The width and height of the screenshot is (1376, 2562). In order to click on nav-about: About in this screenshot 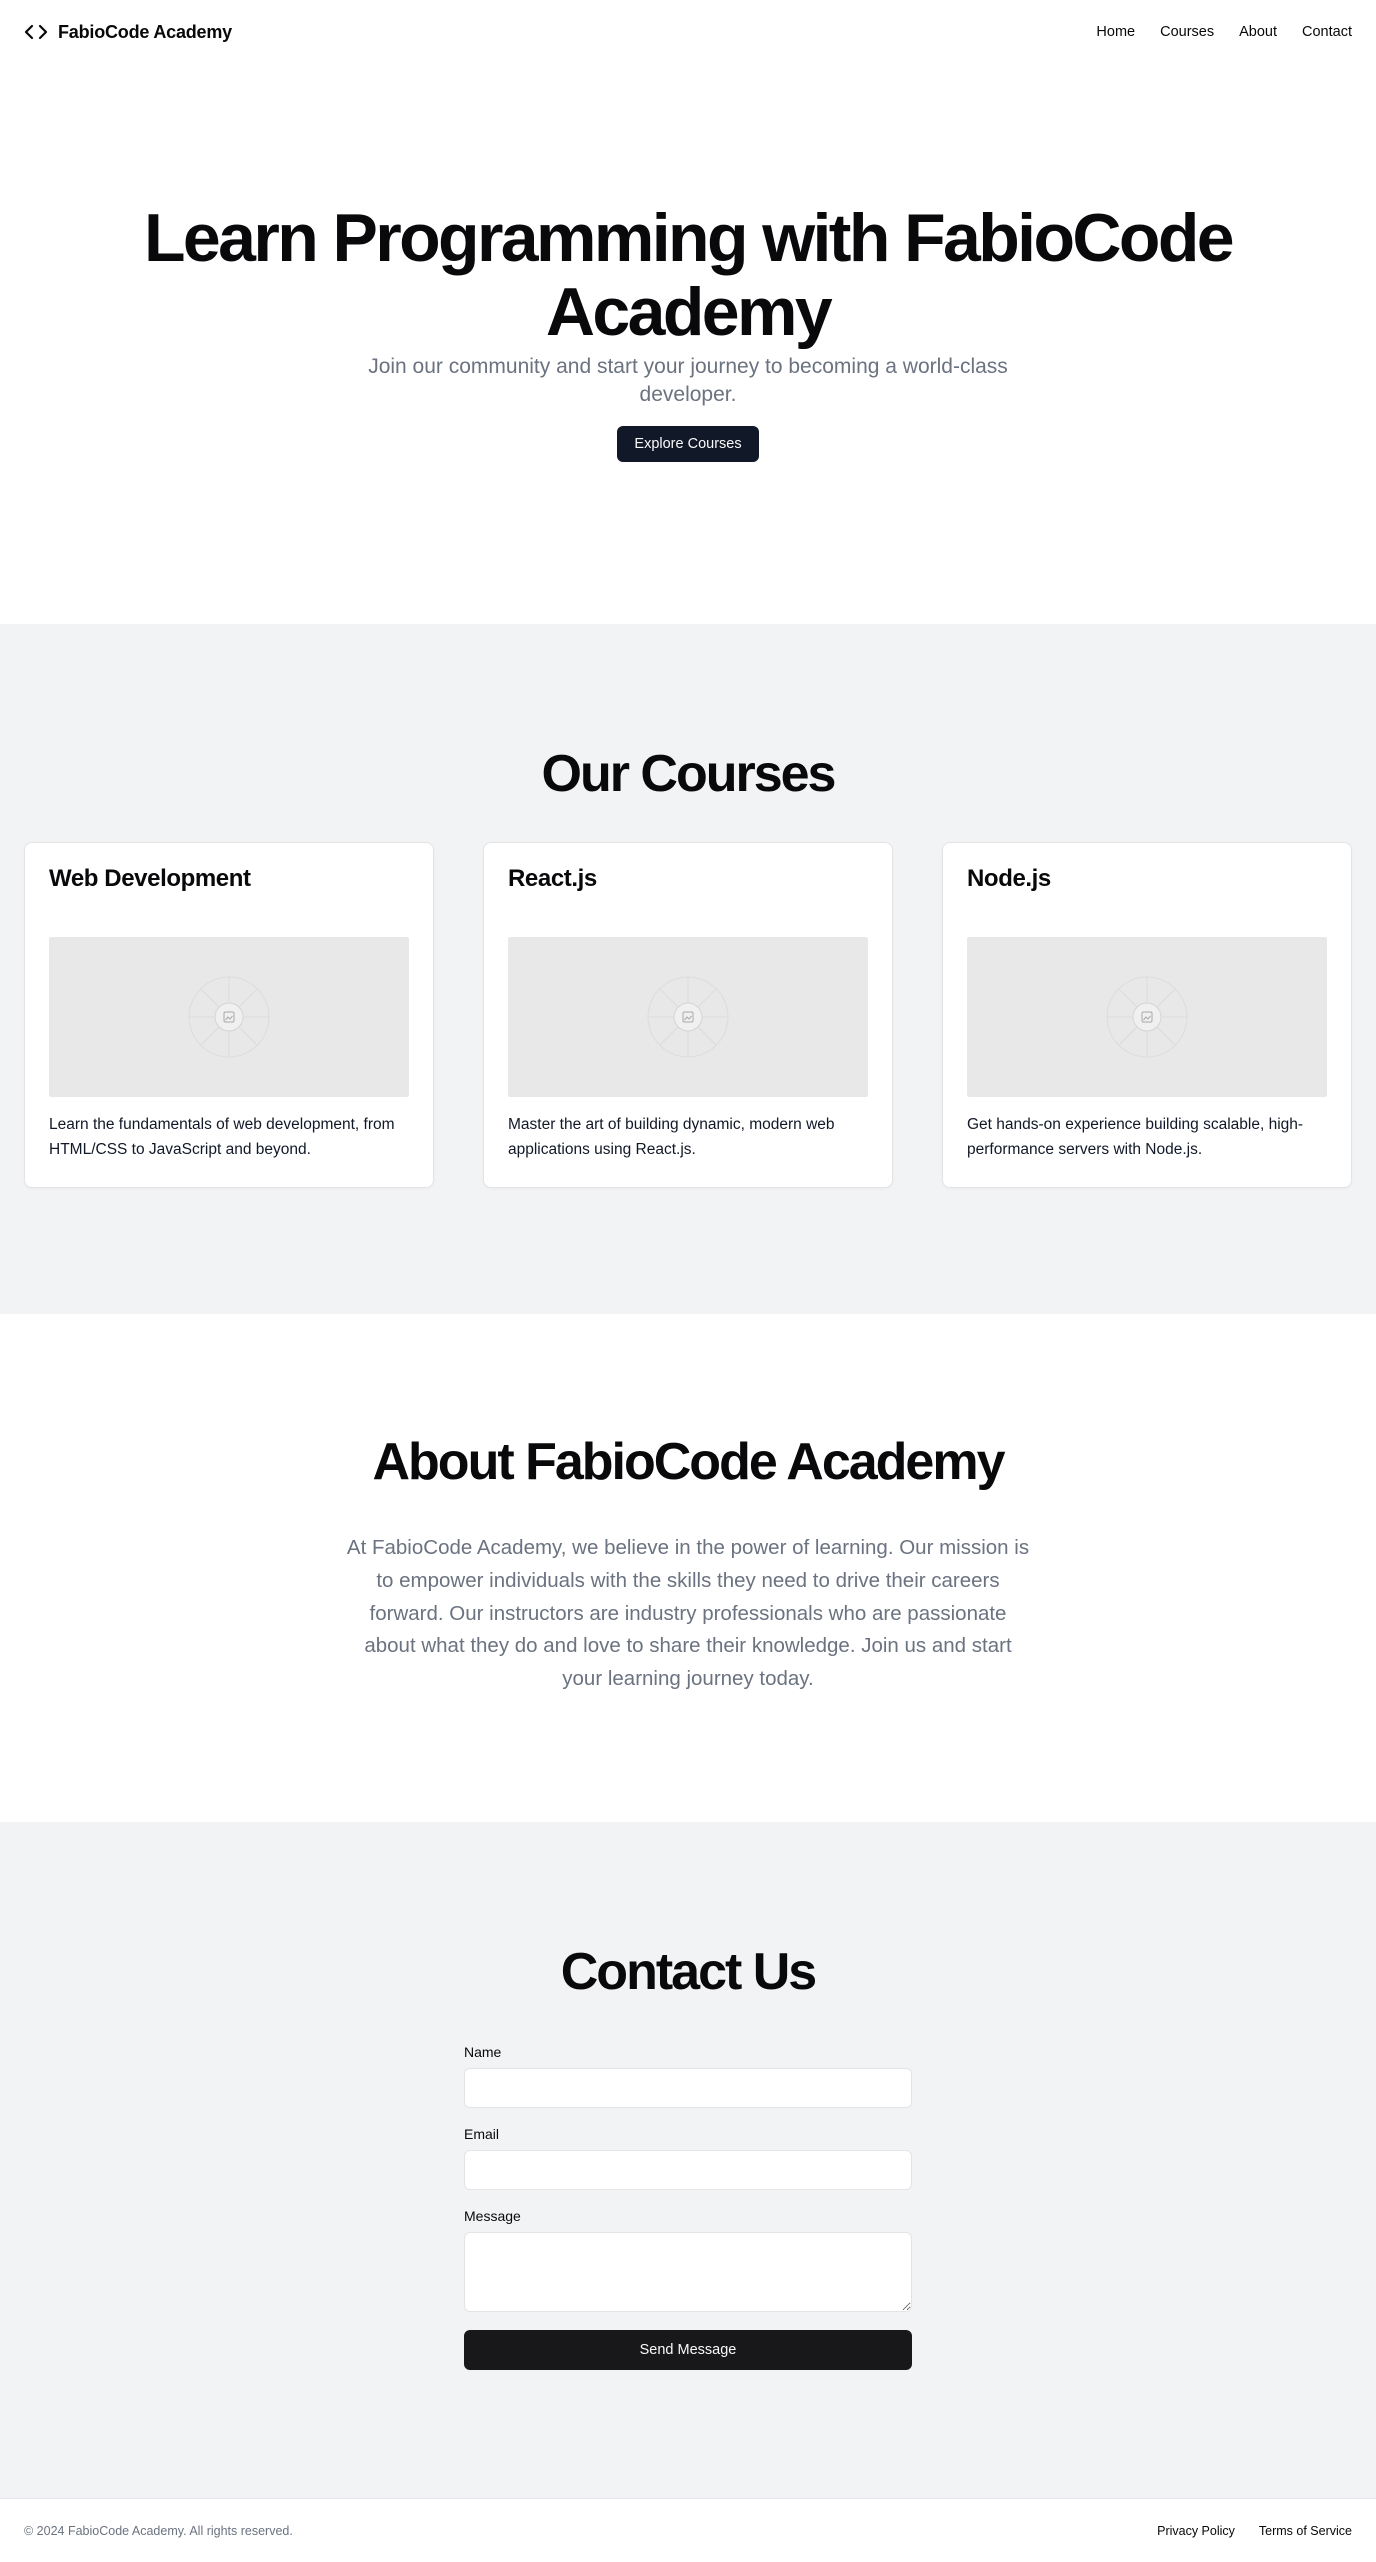, I will do `click(1258, 32)`.